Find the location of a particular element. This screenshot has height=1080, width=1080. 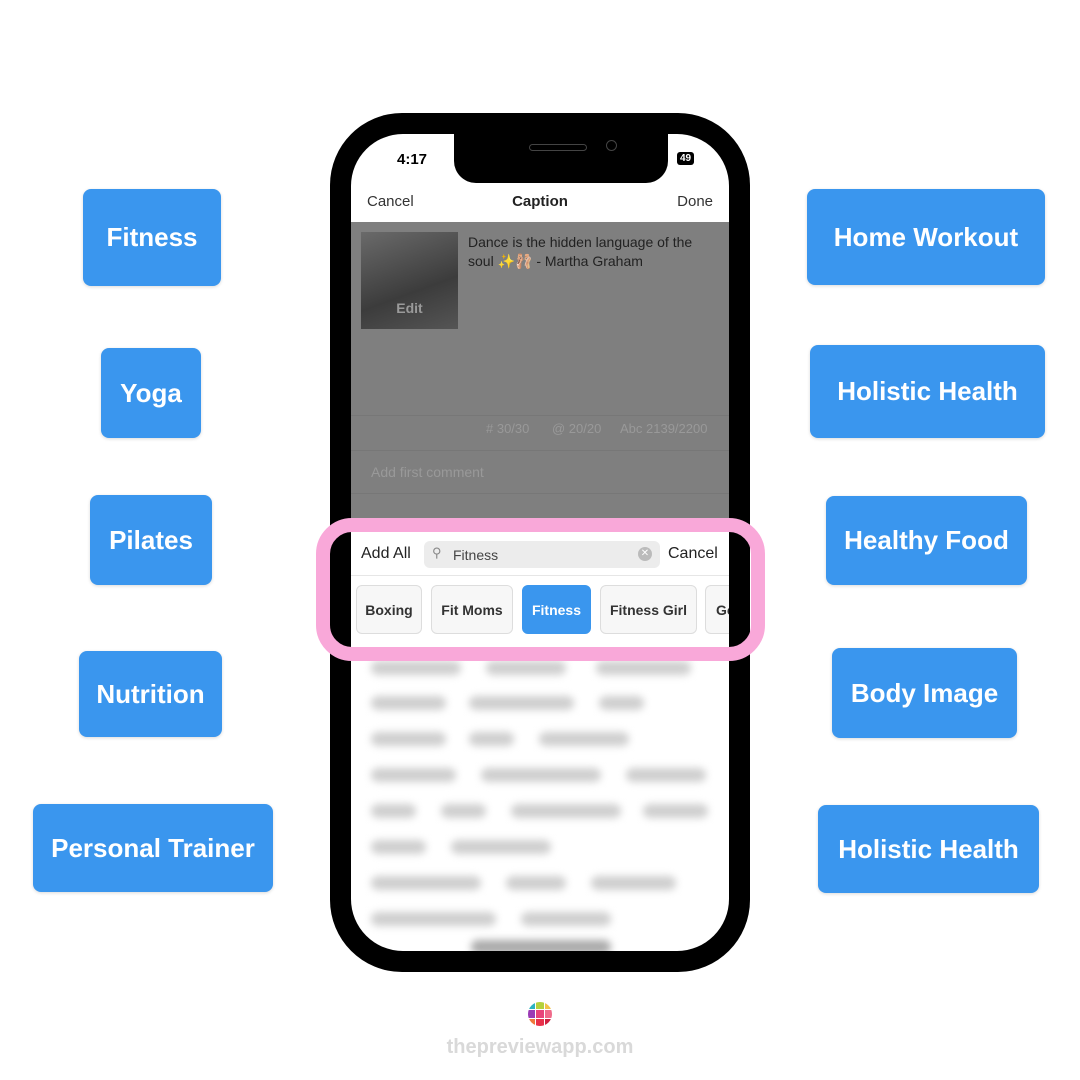

search-input: ⚲ Fitness ✕ is located at coordinates (542, 554).